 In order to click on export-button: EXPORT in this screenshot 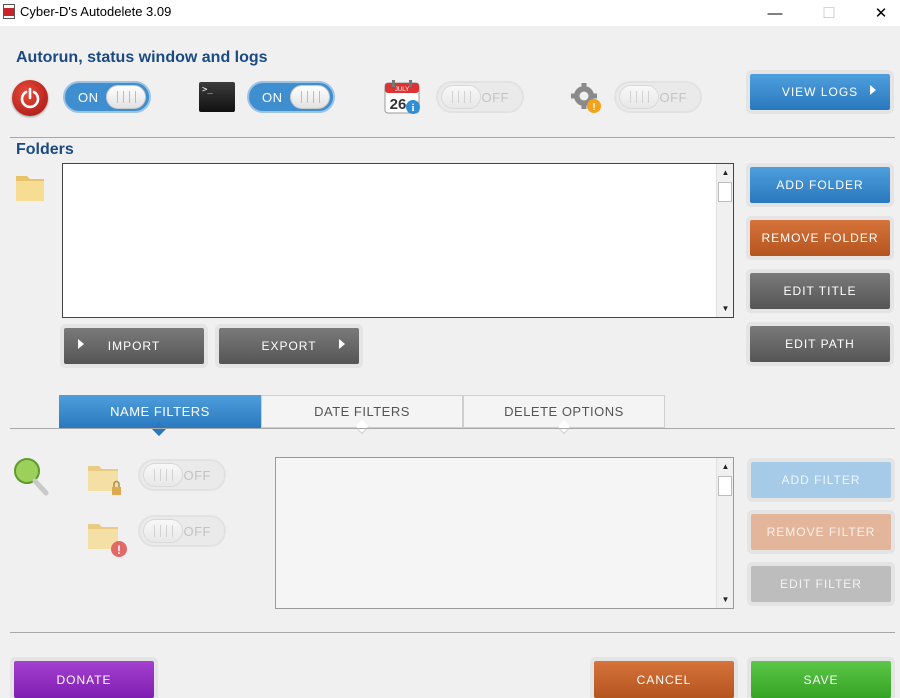, I will do `click(289, 346)`.